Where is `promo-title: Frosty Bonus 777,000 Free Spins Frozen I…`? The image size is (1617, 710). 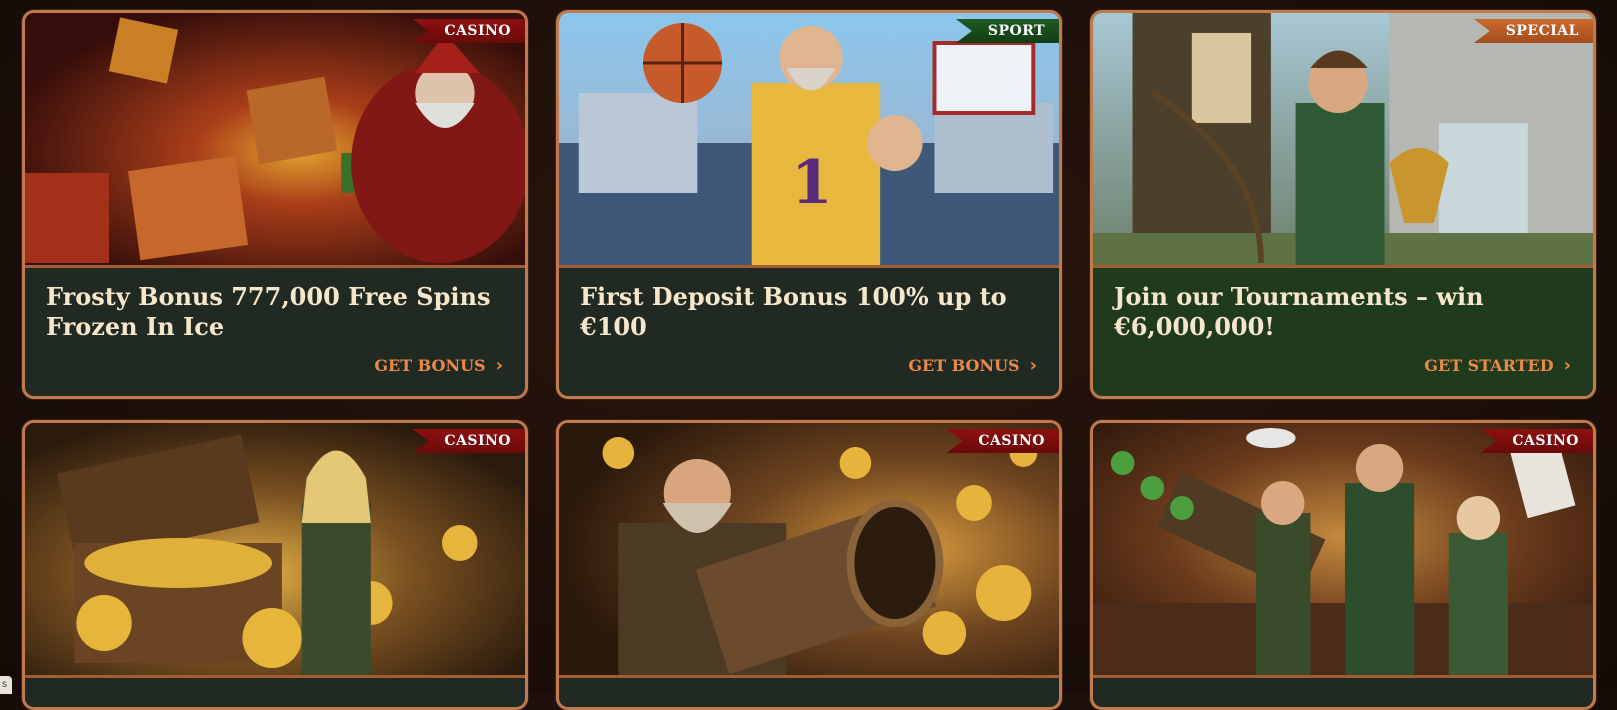
promo-title: Frosty Bonus 777,000 Free Spins Frozen I… is located at coordinates (268, 311).